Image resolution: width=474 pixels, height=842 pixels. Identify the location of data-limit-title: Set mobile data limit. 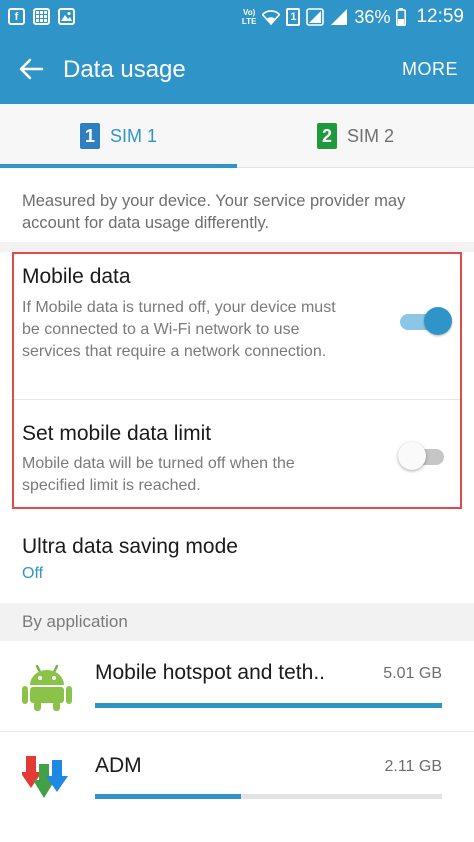
(117, 433).